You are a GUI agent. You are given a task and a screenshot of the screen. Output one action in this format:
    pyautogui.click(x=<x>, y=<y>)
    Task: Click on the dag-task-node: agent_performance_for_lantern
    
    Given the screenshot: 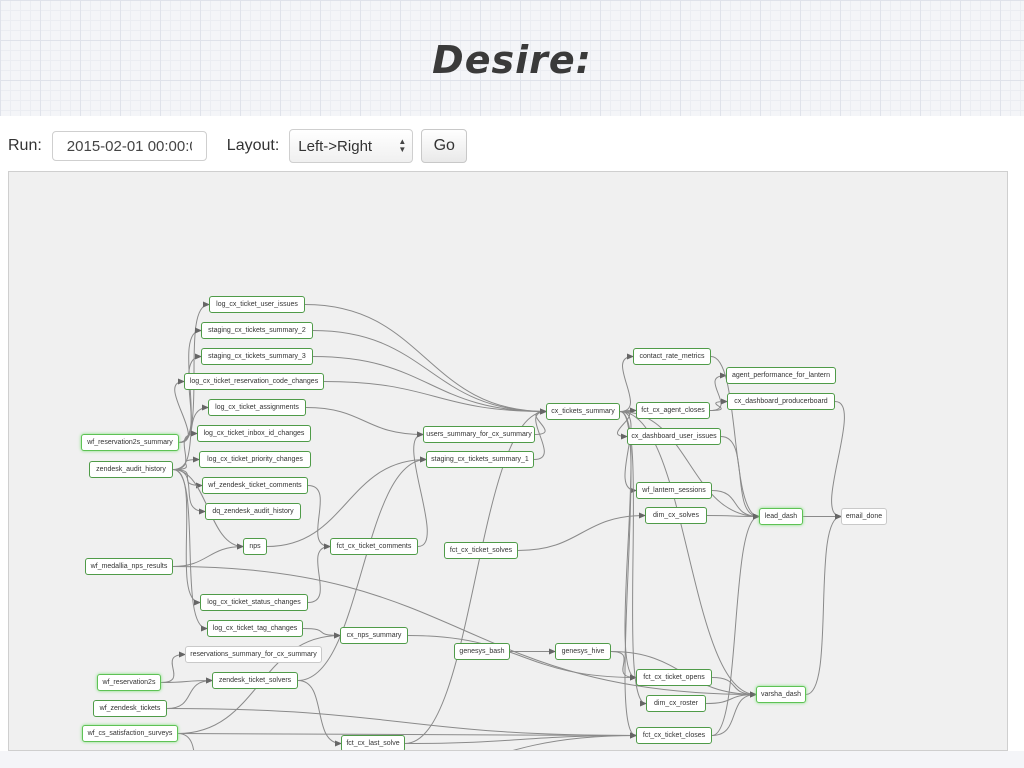 What is the action you would take?
    pyautogui.click(x=781, y=375)
    